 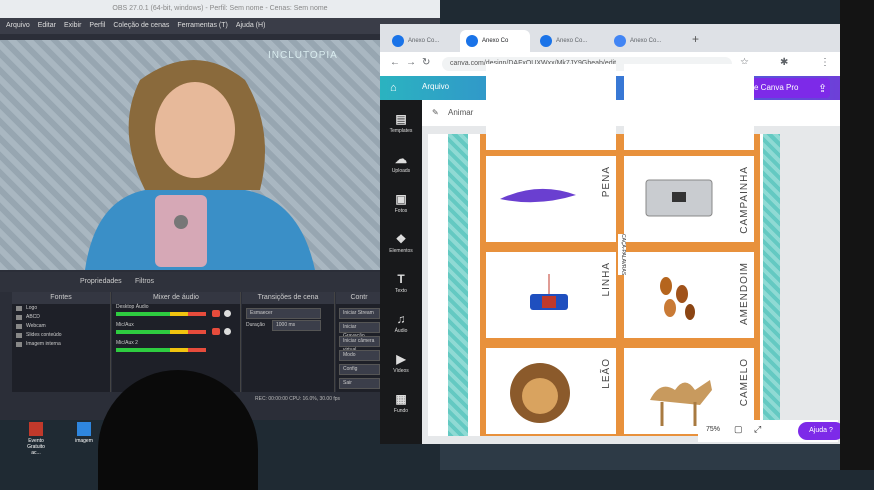 I want to click on page-view-icon: ▢, so click(x=738, y=429).